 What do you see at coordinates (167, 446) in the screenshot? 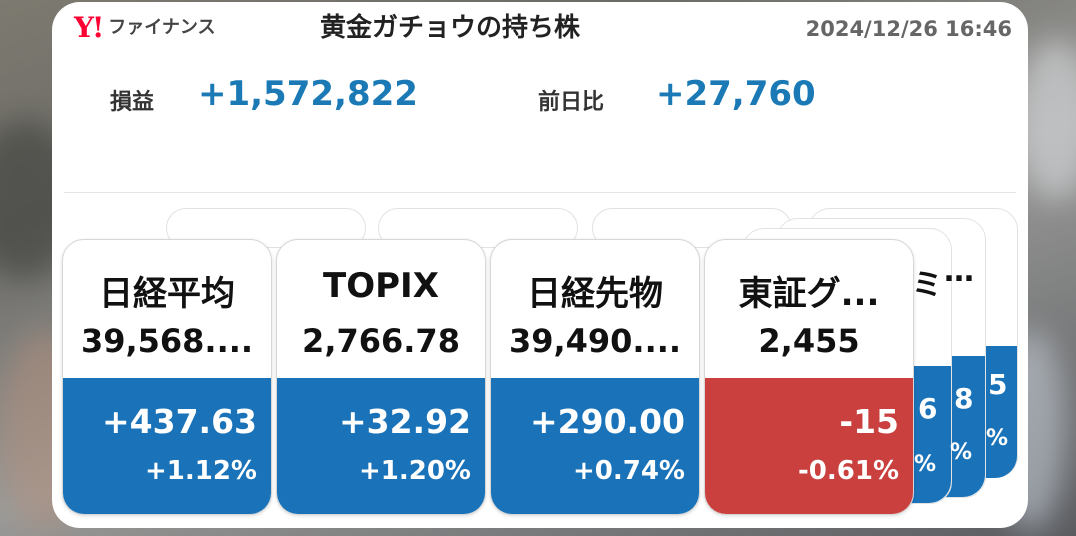
I see `change-panel: +437.63 +1.12%` at bounding box center [167, 446].